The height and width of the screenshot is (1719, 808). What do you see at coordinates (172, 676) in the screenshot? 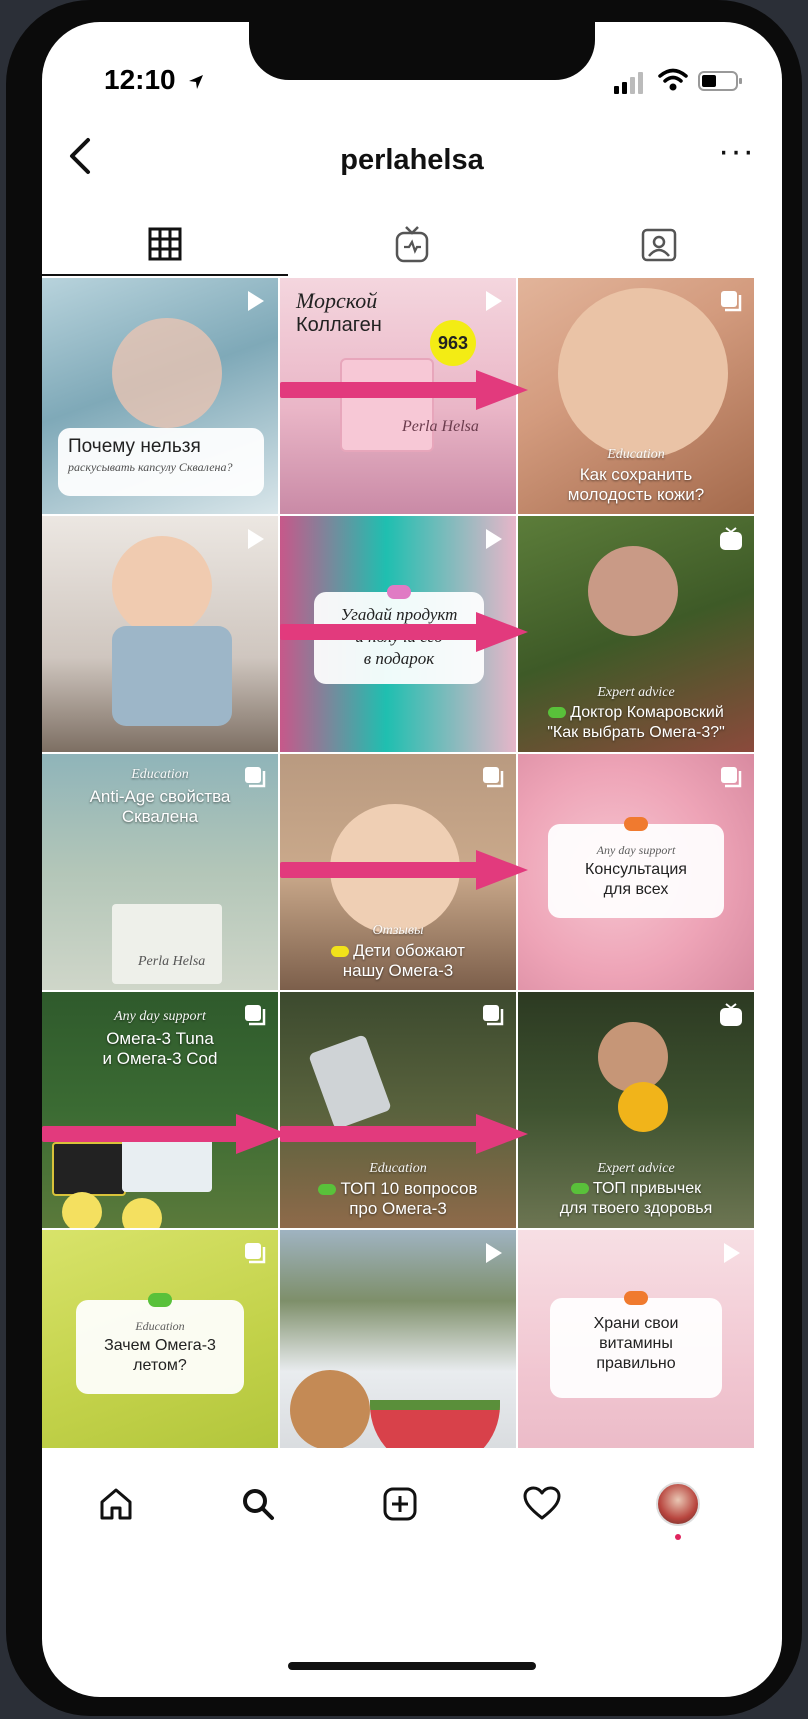
I see `child-shirt` at bounding box center [172, 676].